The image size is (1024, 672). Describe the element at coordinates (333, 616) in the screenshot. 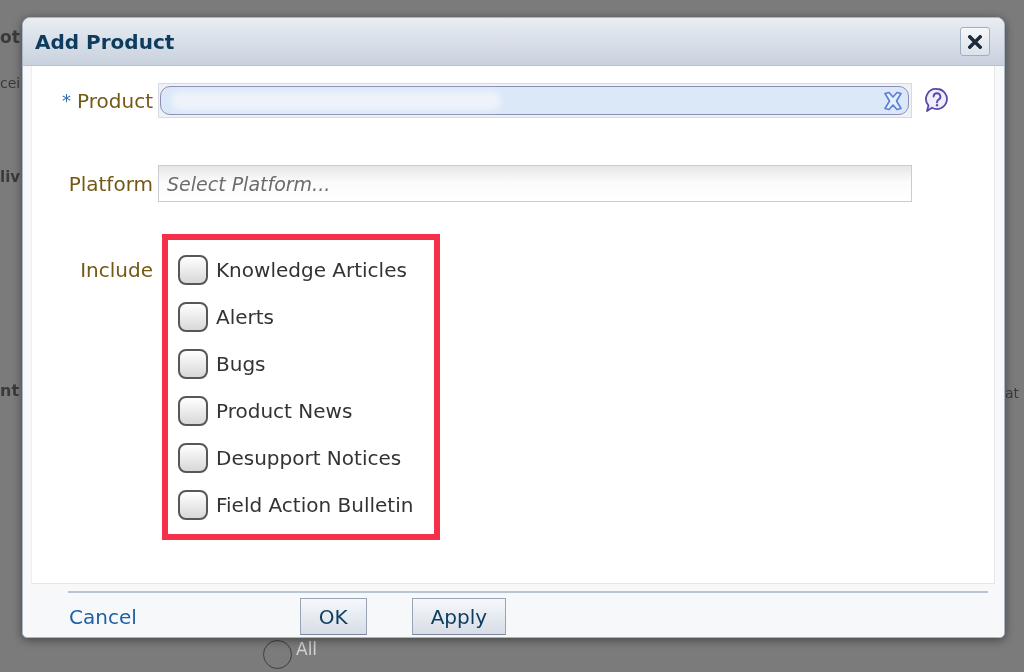

I see `dialog-button: OK` at that location.